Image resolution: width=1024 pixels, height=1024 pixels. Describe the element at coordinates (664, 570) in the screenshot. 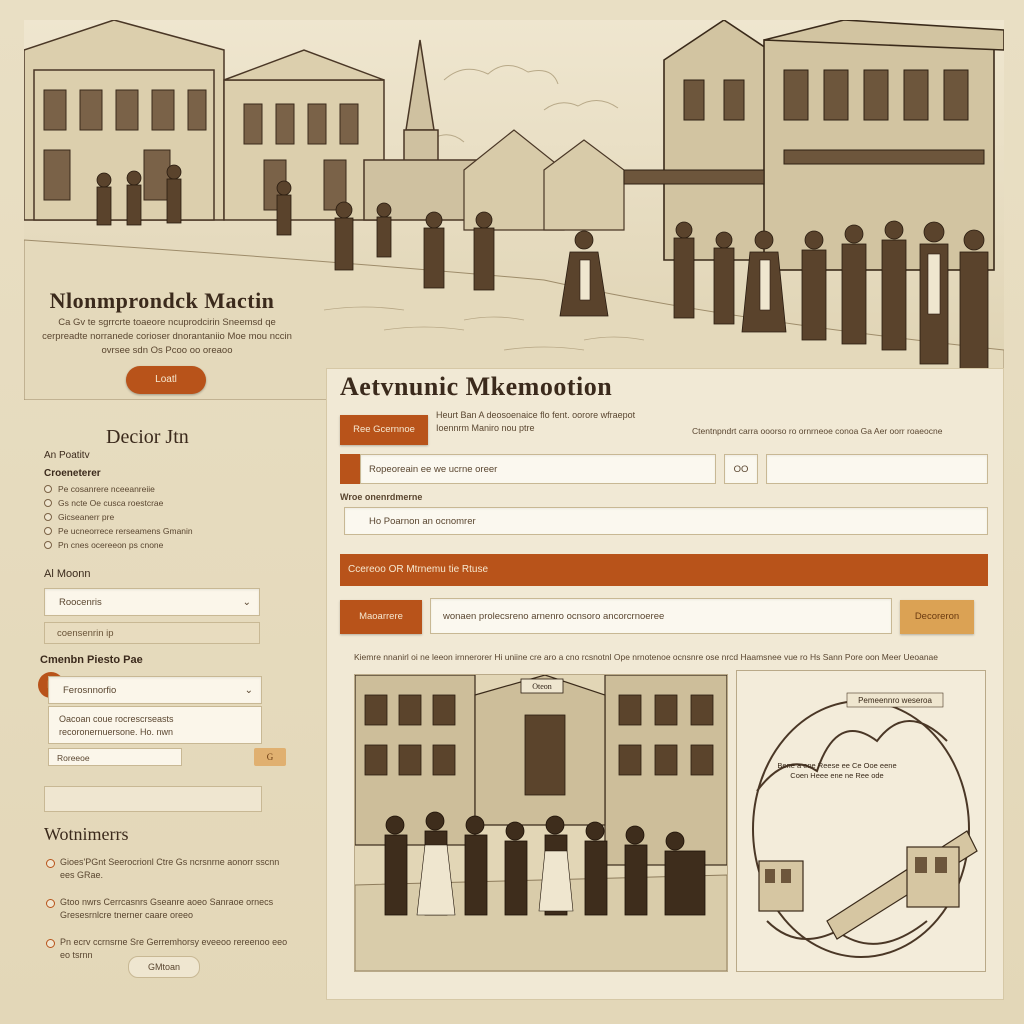

I see `section-bar: Ccereoo OR Mtrnemu tie Rtuse` at that location.